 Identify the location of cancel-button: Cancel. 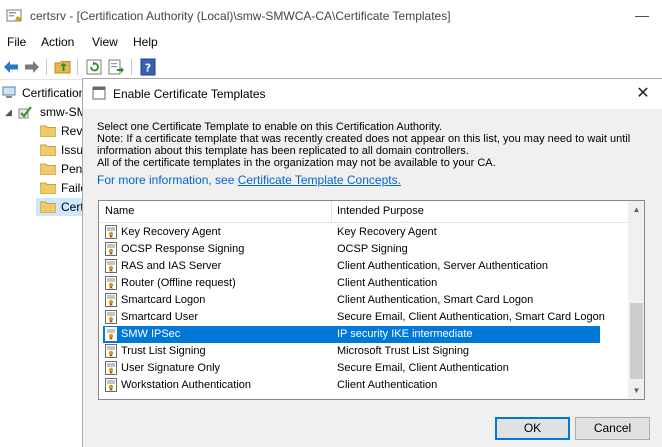
(612, 428).